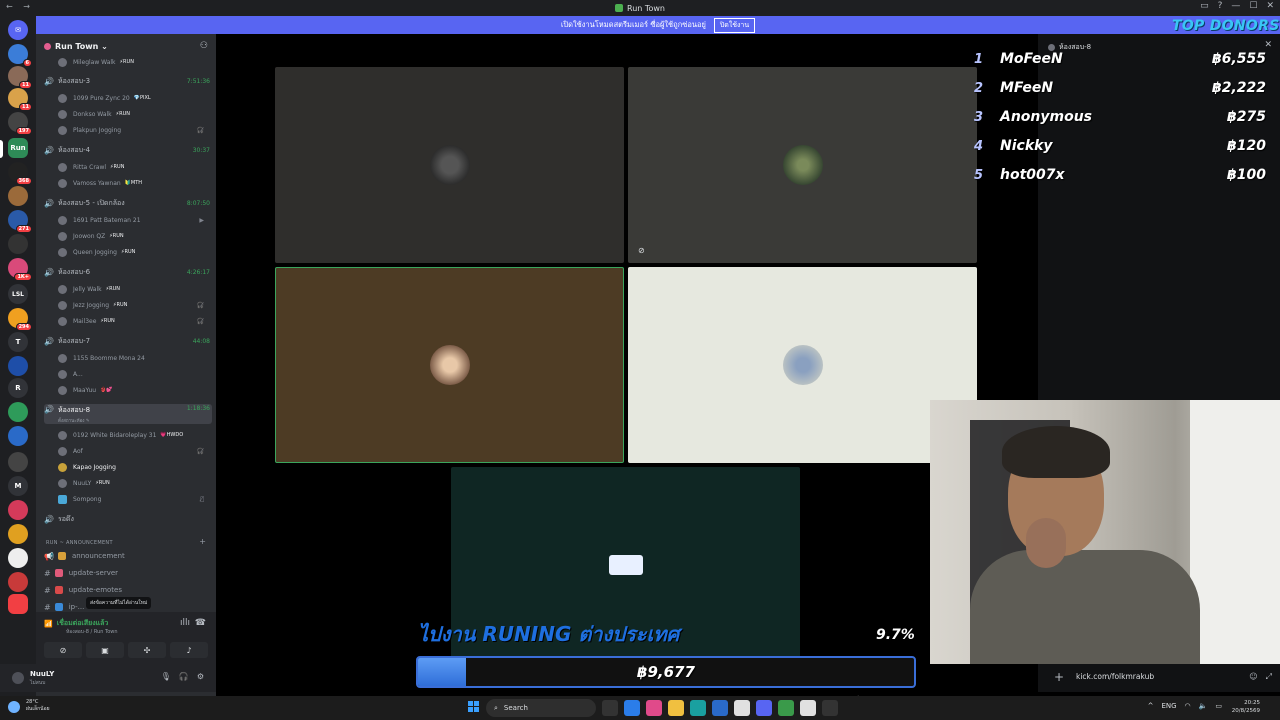 The image size is (1280, 720). What do you see at coordinates (18, 30) in the screenshot?
I see `home-button: ✉` at bounding box center [18, 30].